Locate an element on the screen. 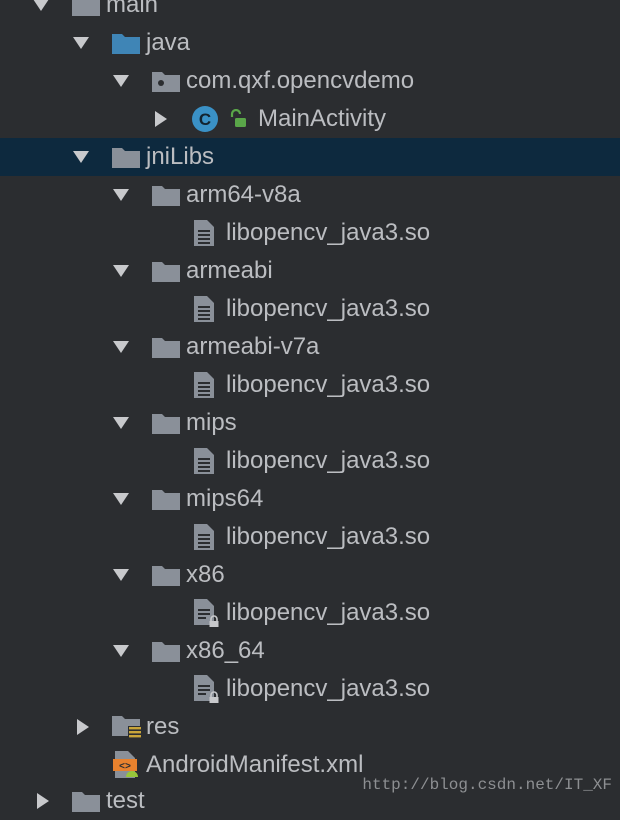 This screenshot has height=820, width=620. tree-row-folder: arm64-v8a is located at coordinates (310, 195).